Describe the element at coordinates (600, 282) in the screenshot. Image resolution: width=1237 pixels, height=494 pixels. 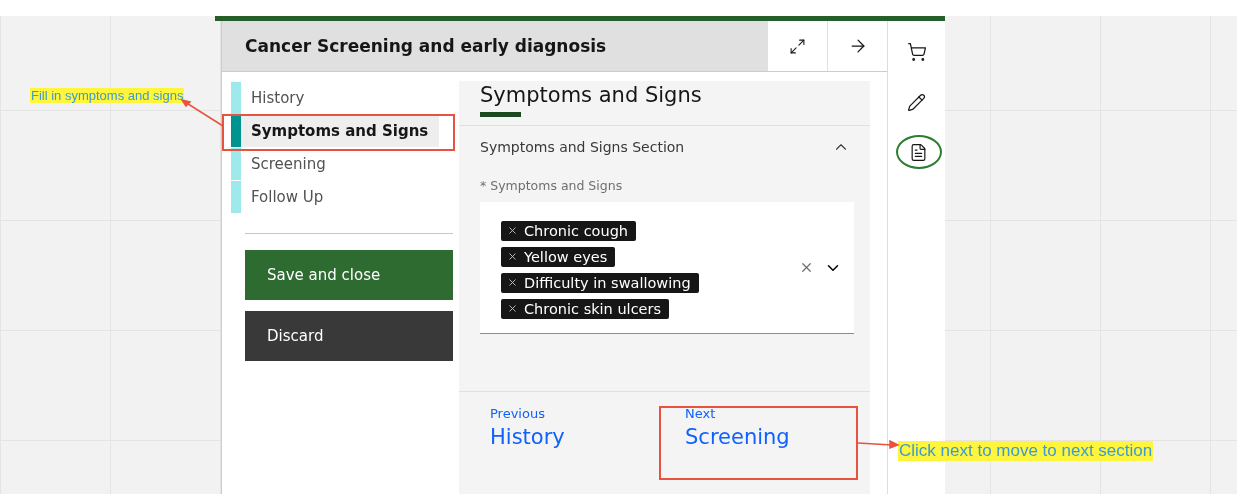
I see `tag: Difficulty in swallowing` at that location.